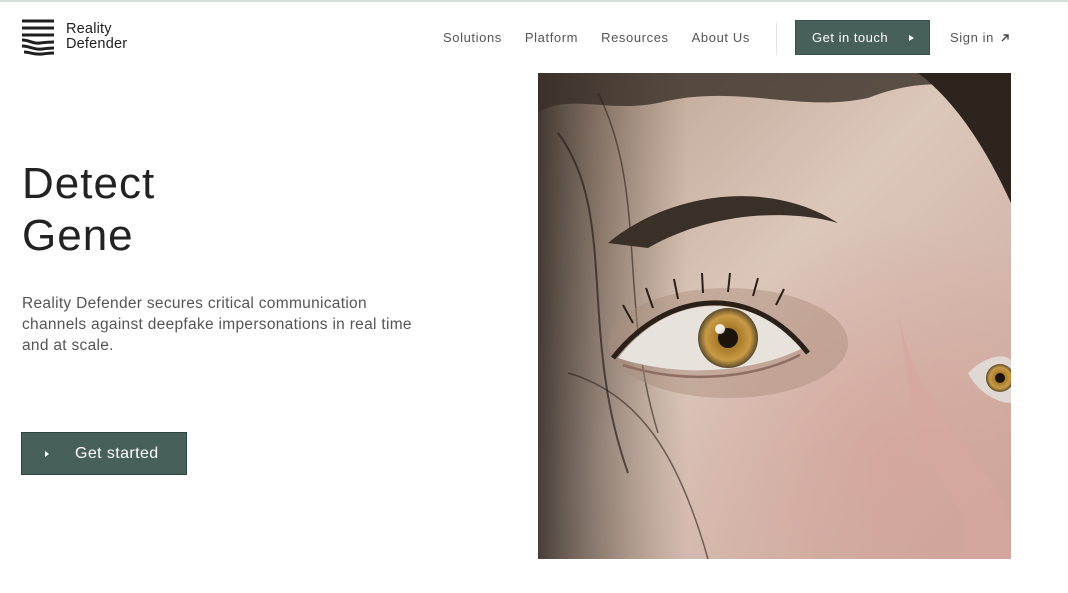 The image size is (1068, 593). What do you see at coordinates (776, 38) in the screenshot?
I see `nav-divider` at bounding box center [776, 38].